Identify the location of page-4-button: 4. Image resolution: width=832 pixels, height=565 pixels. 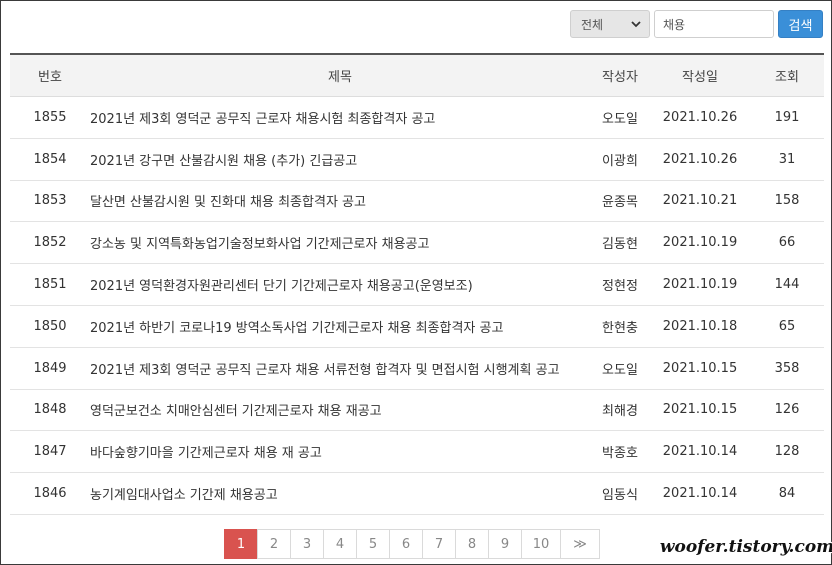
(340, 544).